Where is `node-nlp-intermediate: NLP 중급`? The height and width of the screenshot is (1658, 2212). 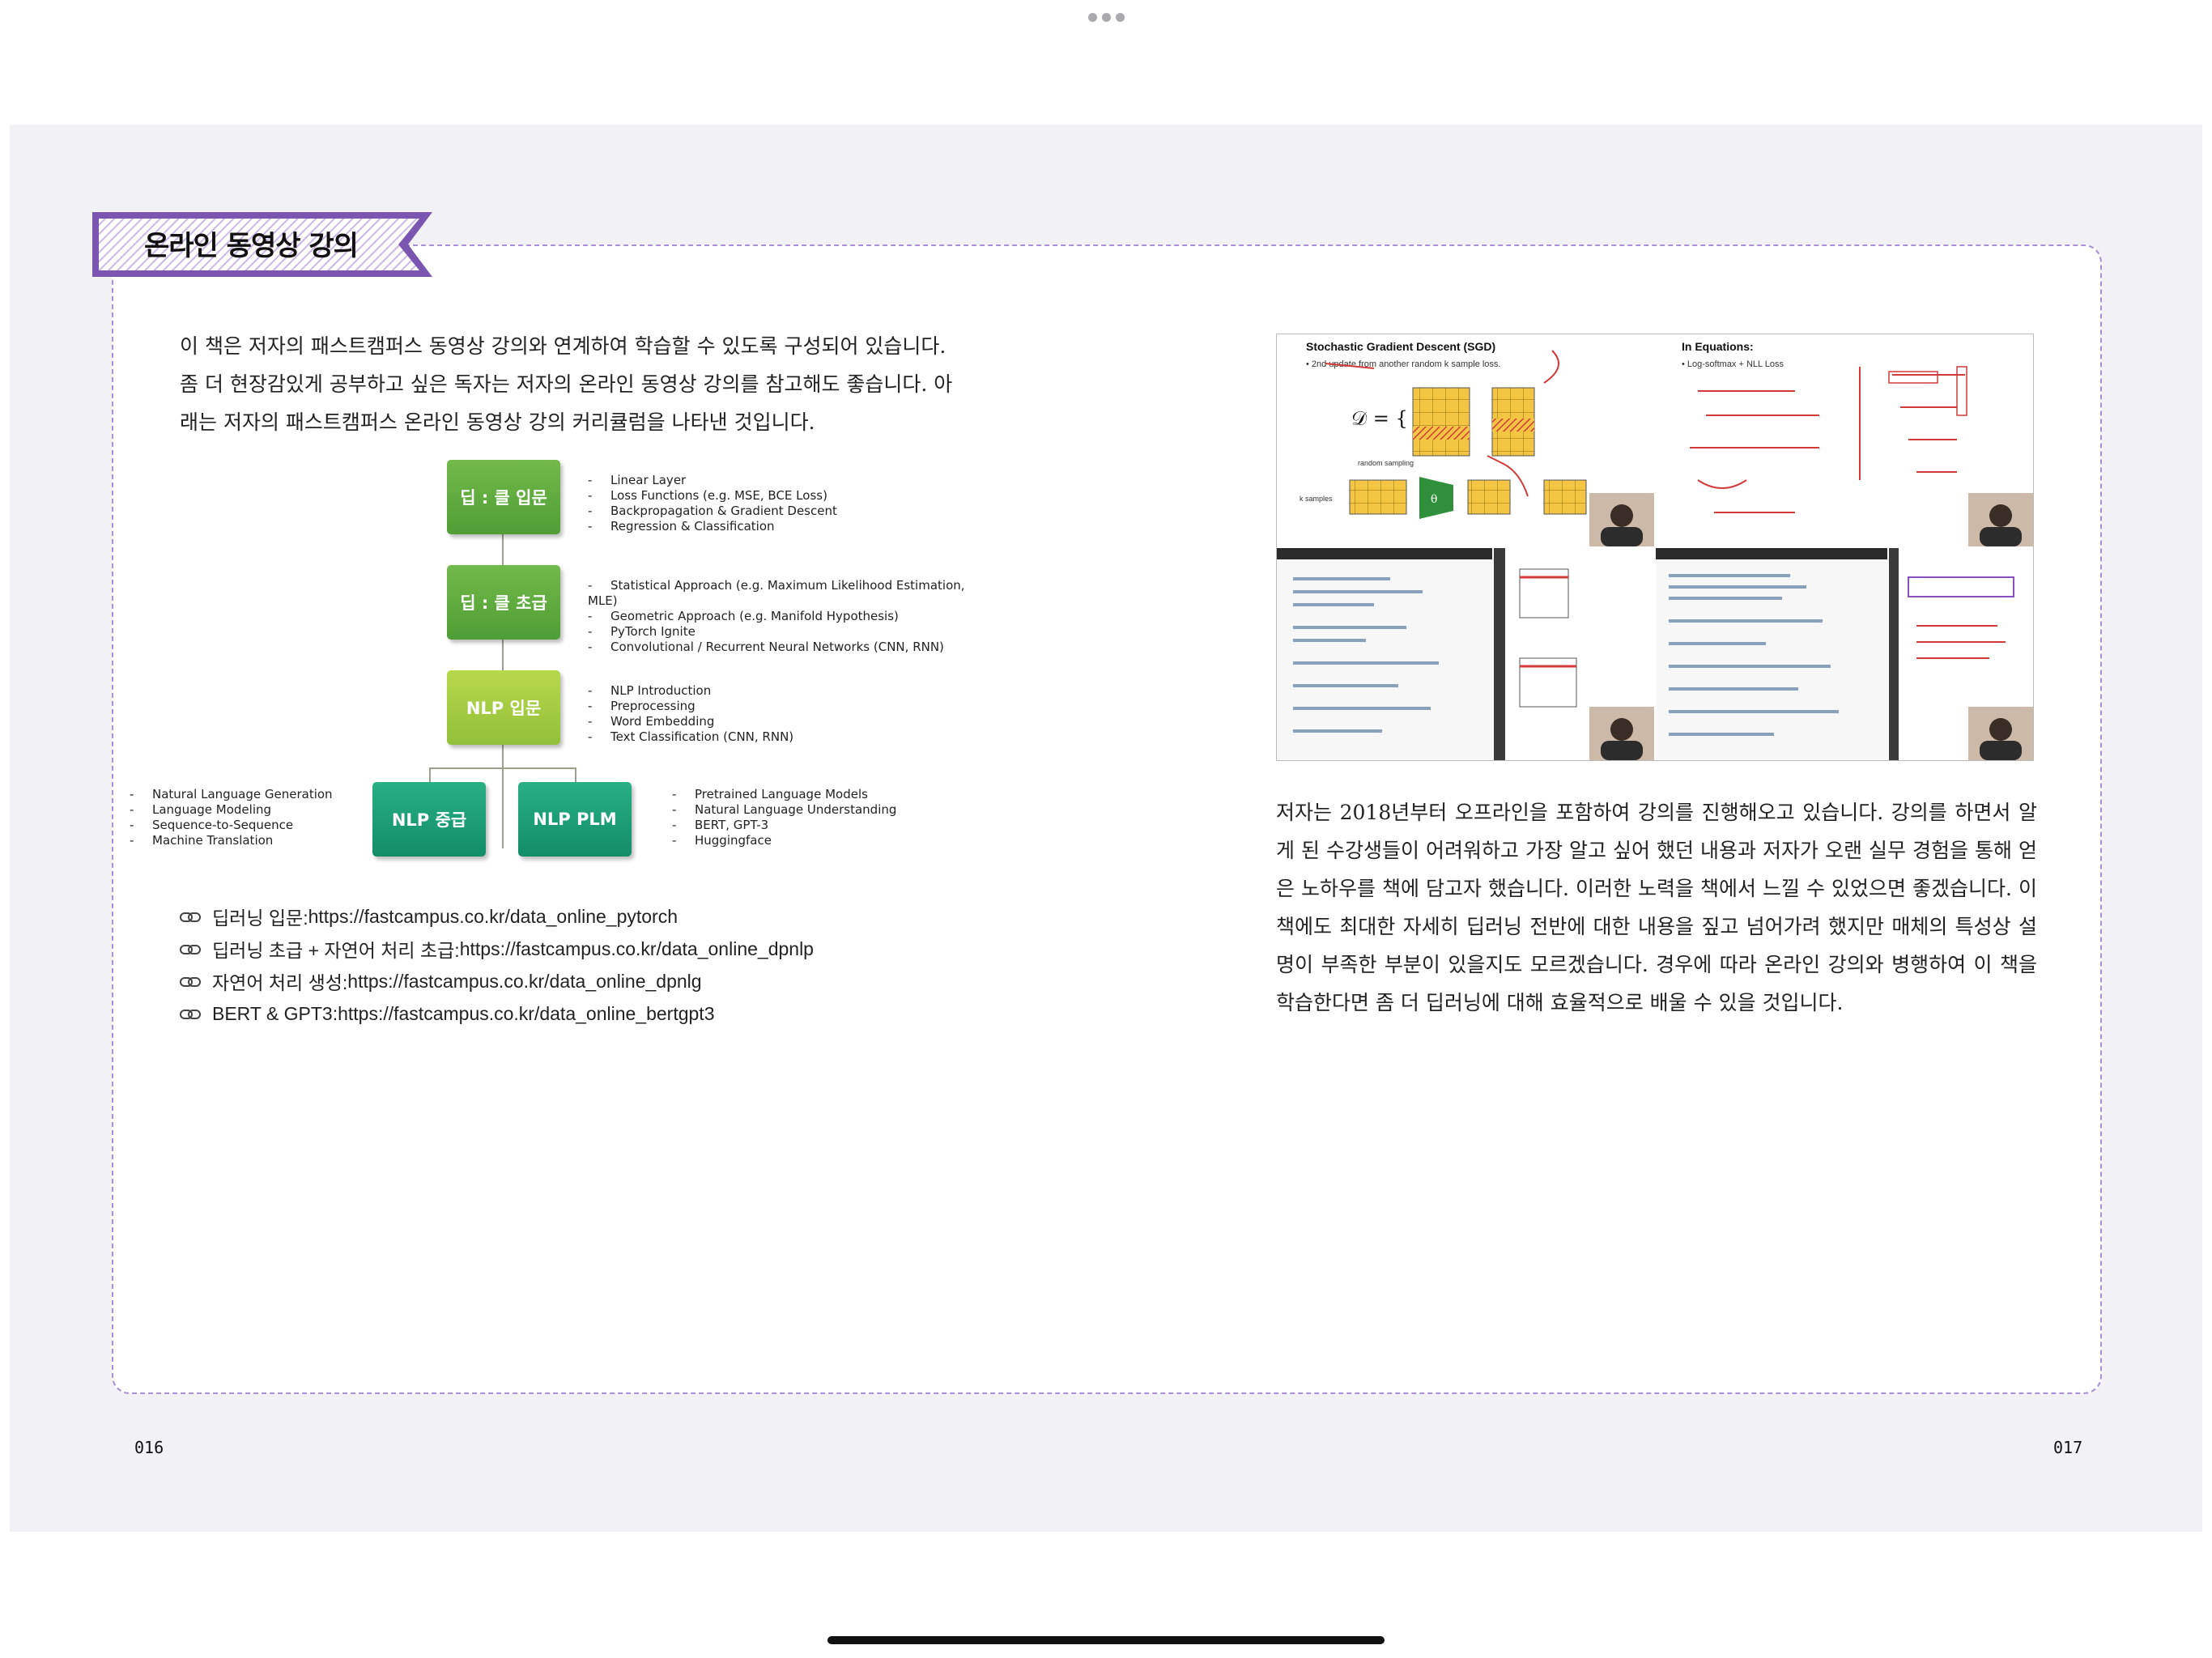
node-nlp-intermediate: NLP 중급 is located at coordinates (429, 819).